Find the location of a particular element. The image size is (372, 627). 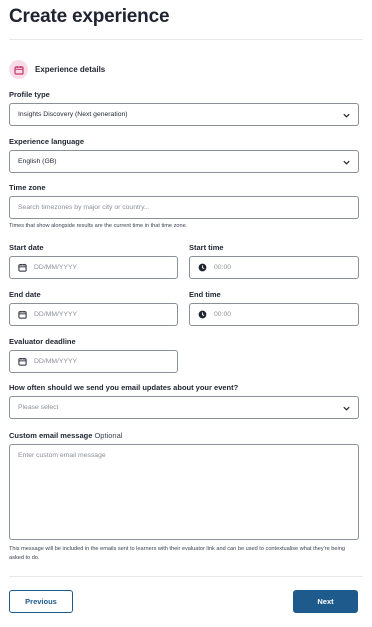

start-date-input: DD/MM/YYYY is located at coordinates (93, 267).